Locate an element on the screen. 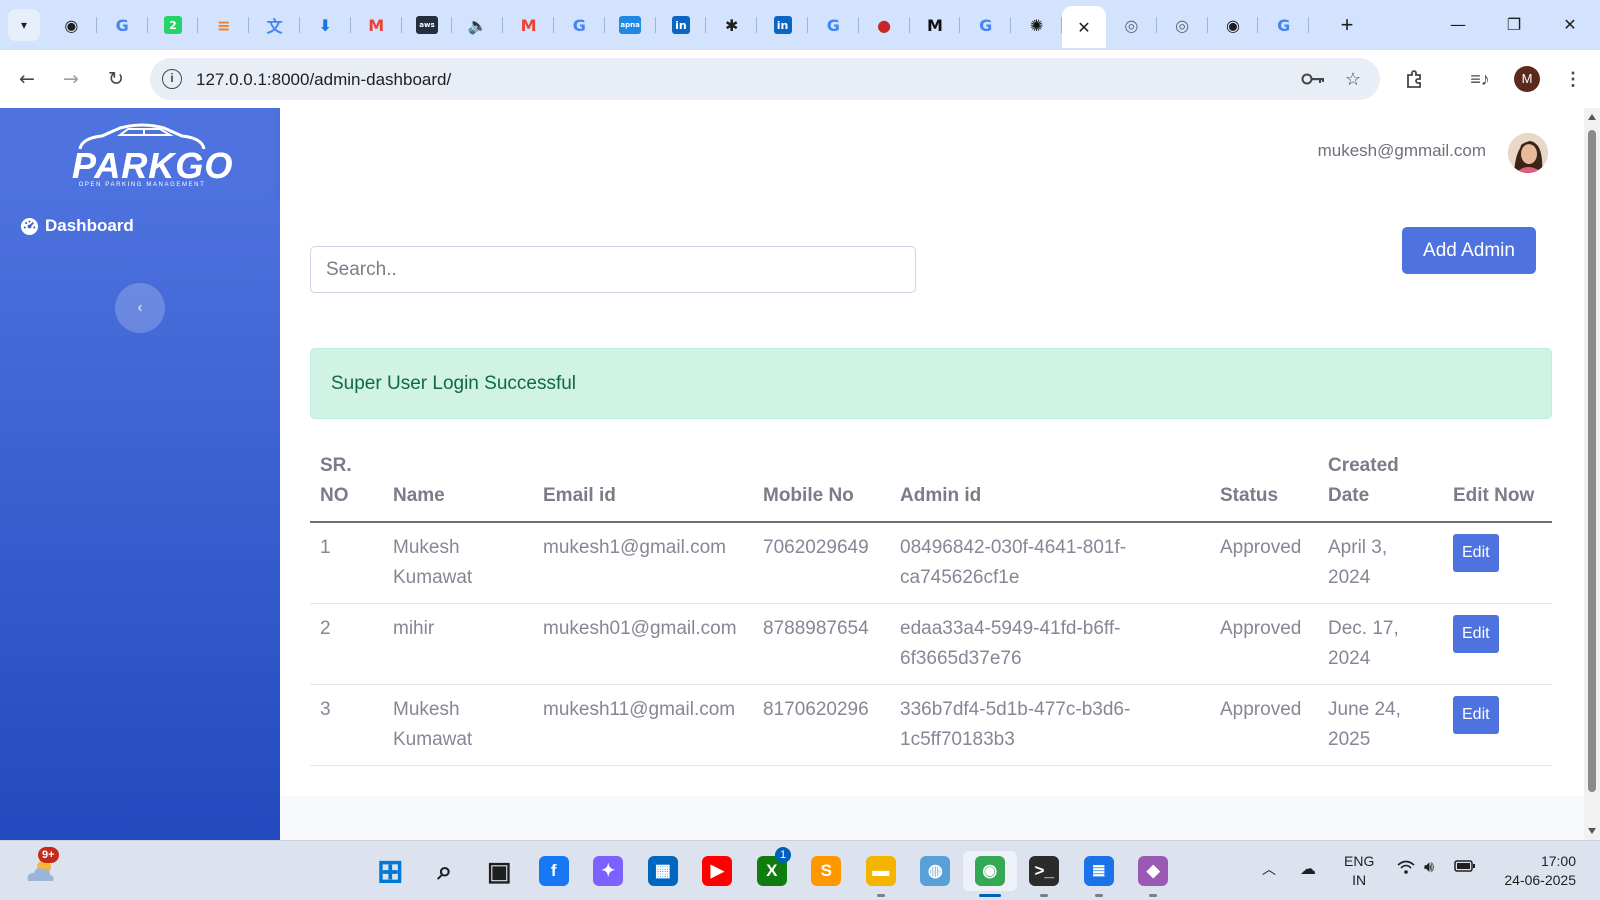 The image size is (1600, 900). system-clock: 17:00 24-06-2025 is located at coordinates (1536, 871).